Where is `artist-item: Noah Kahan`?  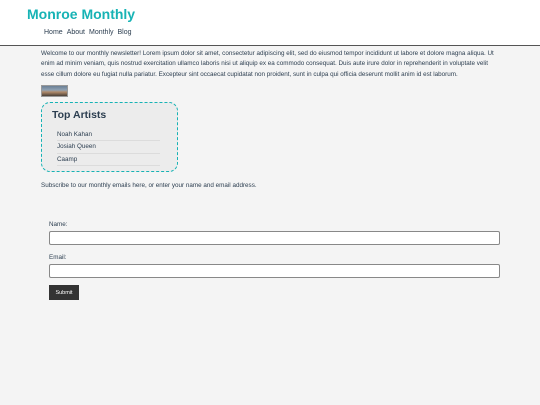
artist-item: Noah Kahan is located at coordinates (108, 135).